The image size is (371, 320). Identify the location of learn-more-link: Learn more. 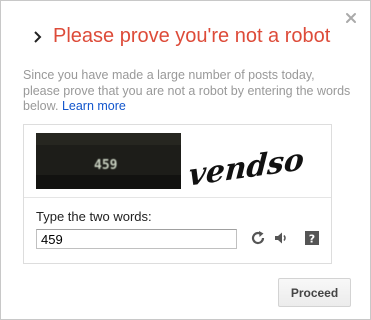
(94, 106).